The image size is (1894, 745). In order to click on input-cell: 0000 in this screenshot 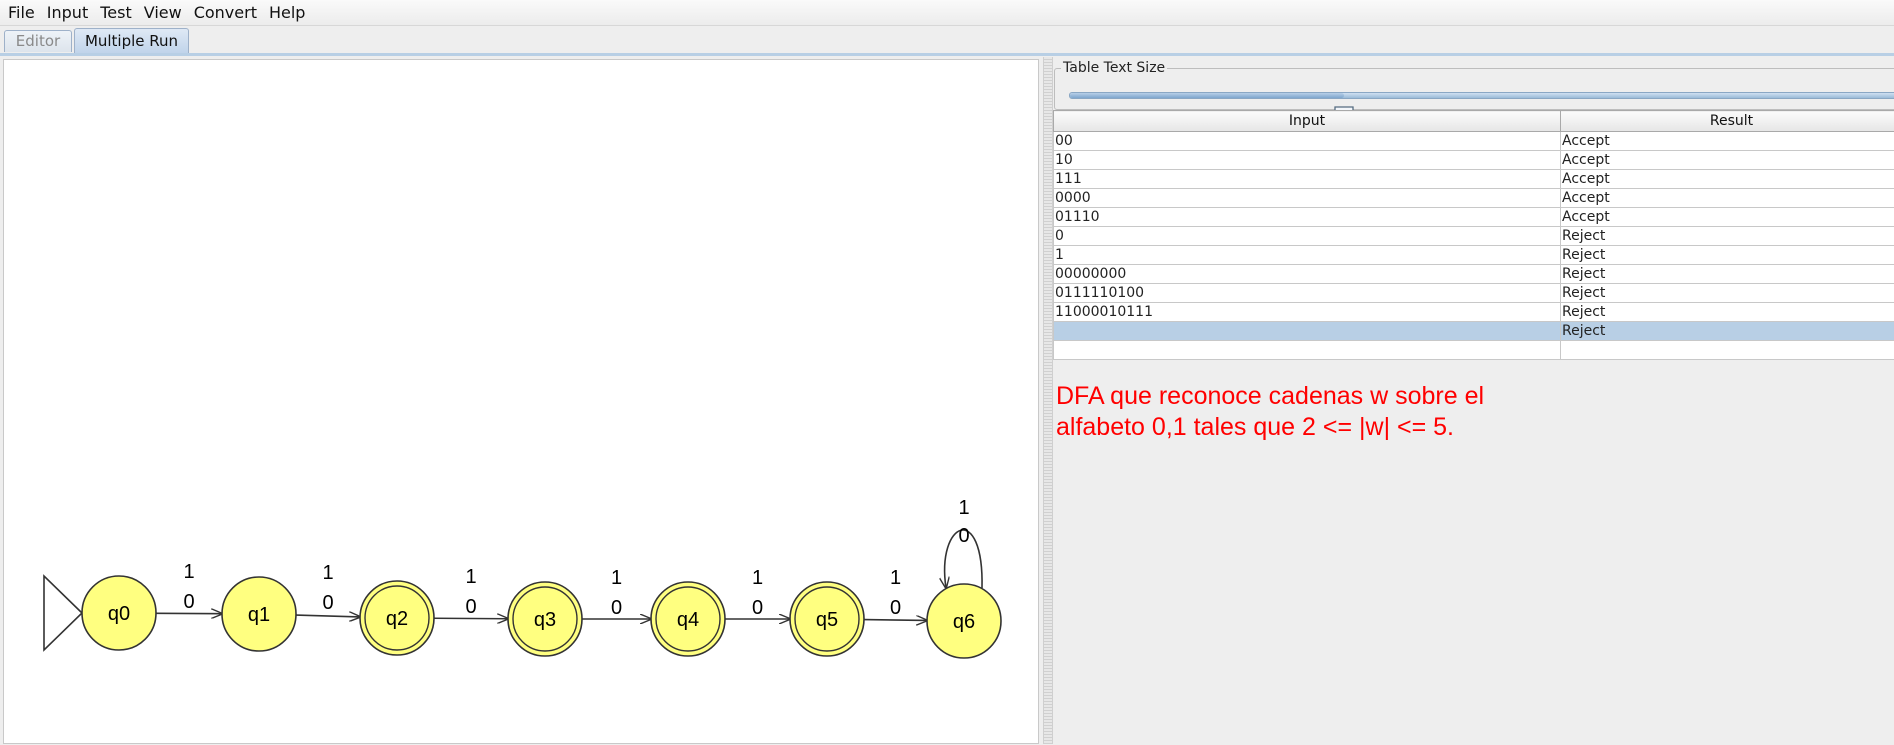, I will do `click(1307, 198)`.